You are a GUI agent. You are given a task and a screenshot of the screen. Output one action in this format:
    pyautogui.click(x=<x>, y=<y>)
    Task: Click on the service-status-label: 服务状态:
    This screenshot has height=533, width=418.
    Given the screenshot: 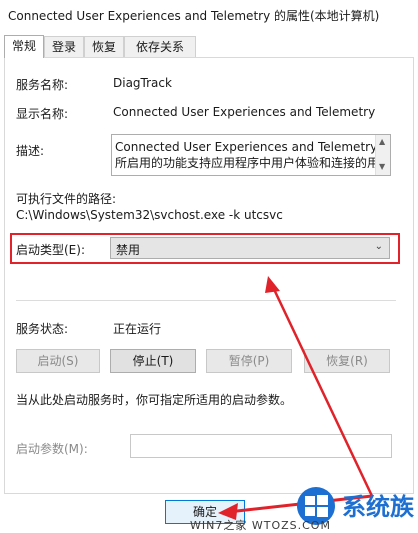 What is the action you would take?
    pyautogui.click(x=42, y=329)
    